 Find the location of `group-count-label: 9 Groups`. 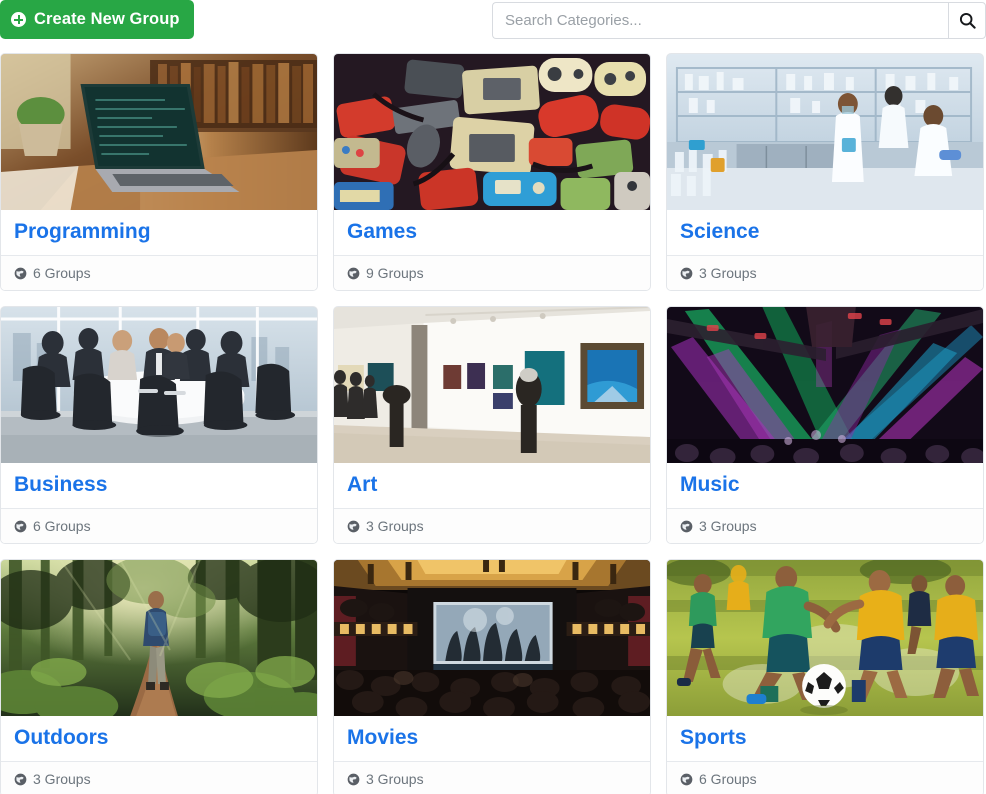

group-count-label: 9 Groups is located at coordinates (395, 273).